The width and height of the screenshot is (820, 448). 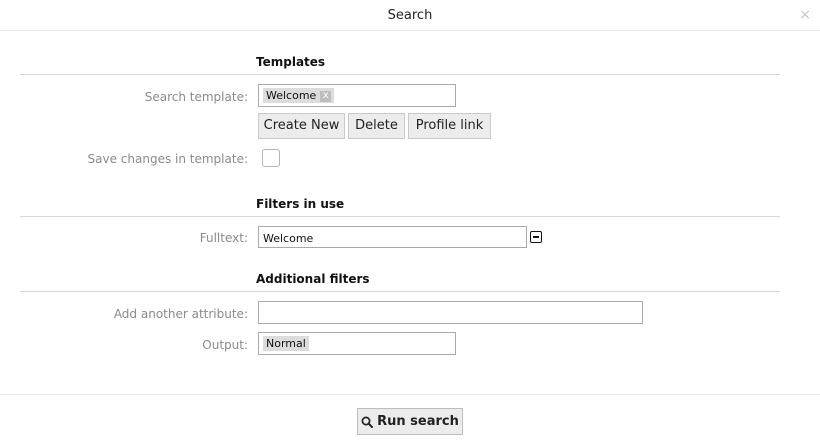 I want to click on fulltext-input-wrapper, so click(x=392, y=237).